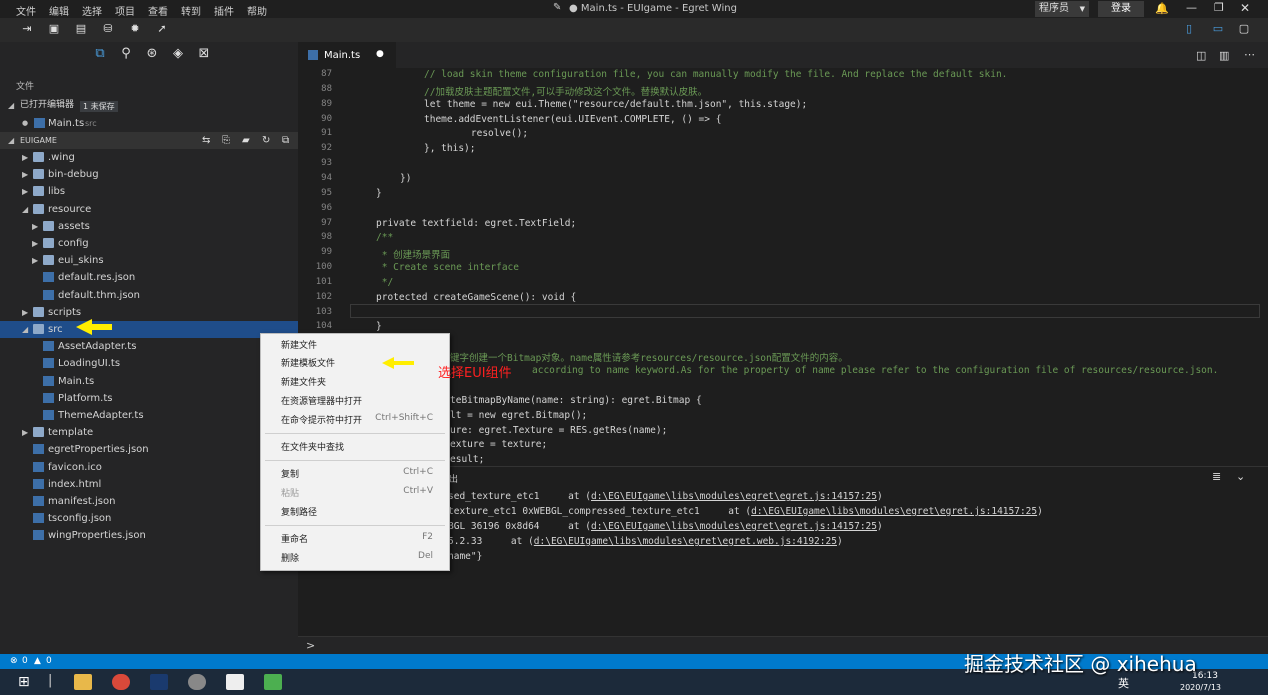  Describe the element at coordinates (321, 419) in the screenshot. I see `context-menu-item: 在命令提示符中打开` at that location.